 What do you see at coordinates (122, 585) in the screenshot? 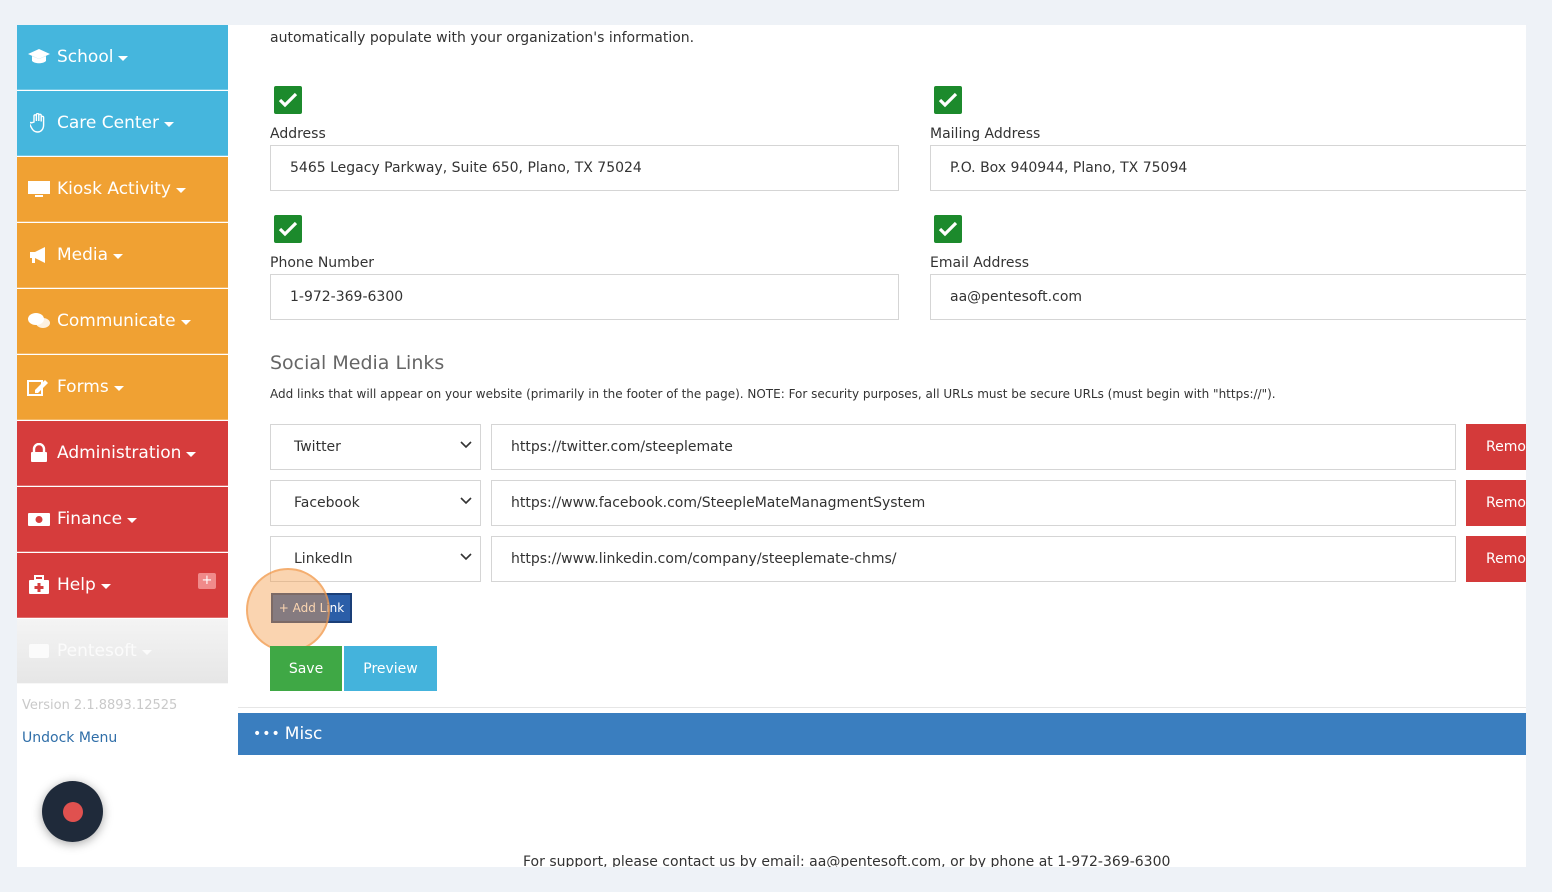
I see `sidebar-item-help: Help +` at bounding box center [122, 585].